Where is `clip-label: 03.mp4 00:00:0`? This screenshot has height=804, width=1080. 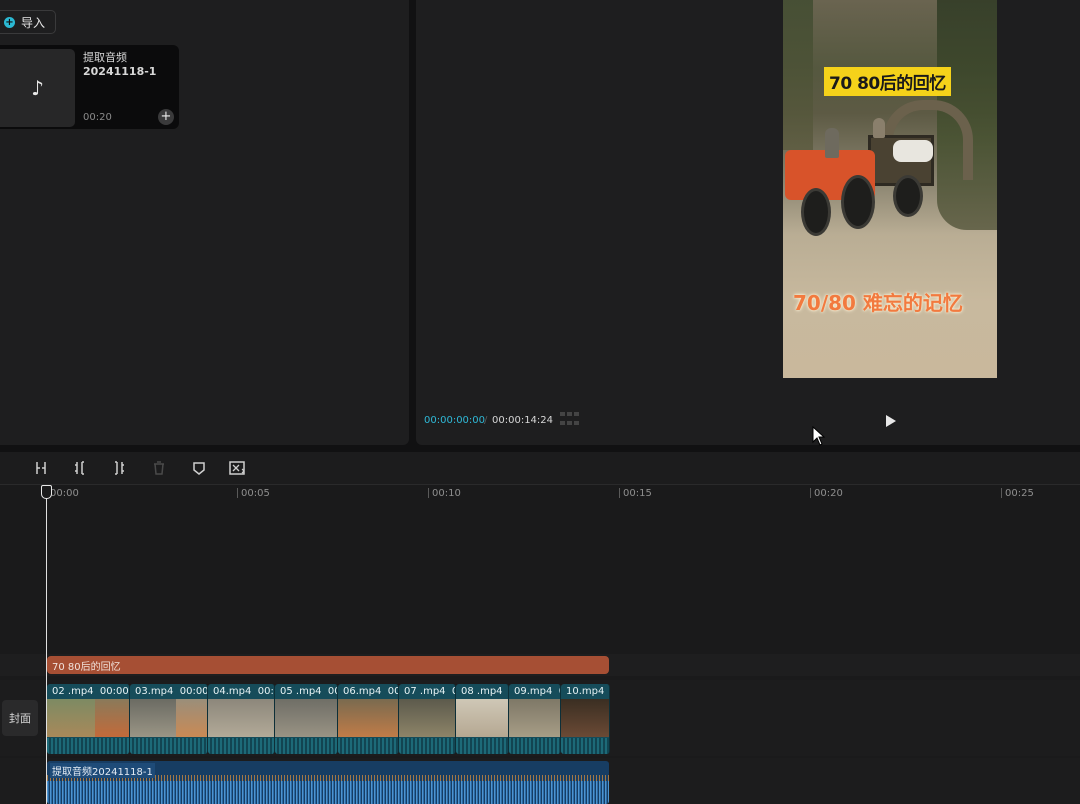
clip-label: 03.mp4 00:00:0 is located at coordinates (171, 691).